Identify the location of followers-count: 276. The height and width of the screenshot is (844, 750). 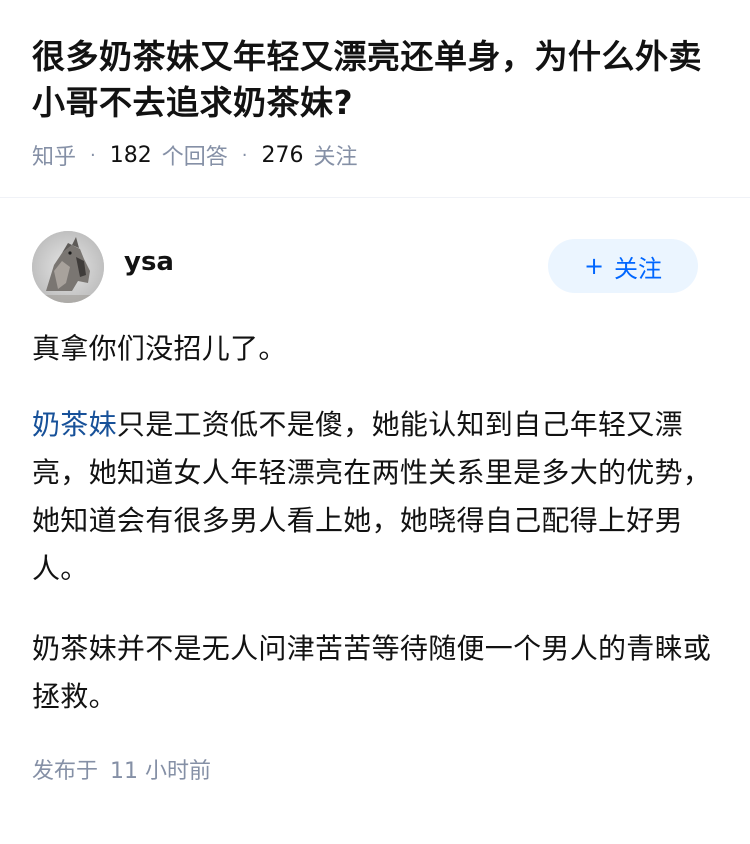
(282, 155).